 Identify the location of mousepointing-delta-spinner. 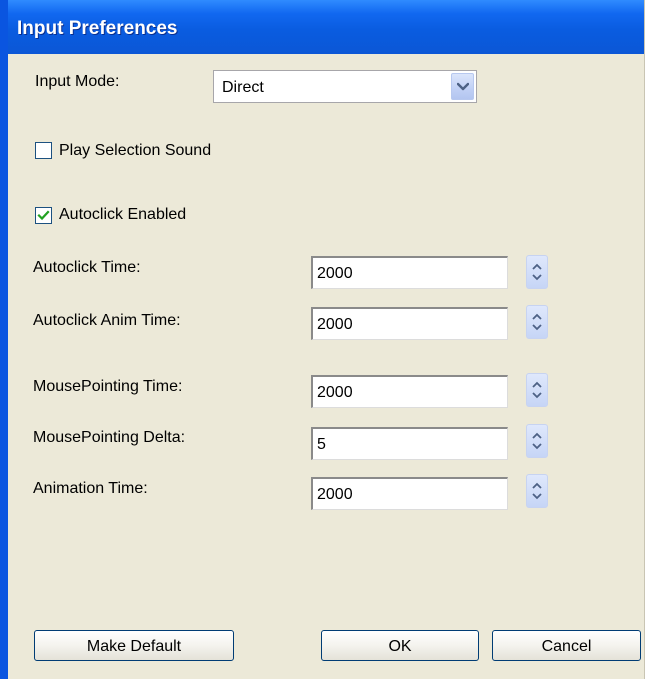
(537, 441).